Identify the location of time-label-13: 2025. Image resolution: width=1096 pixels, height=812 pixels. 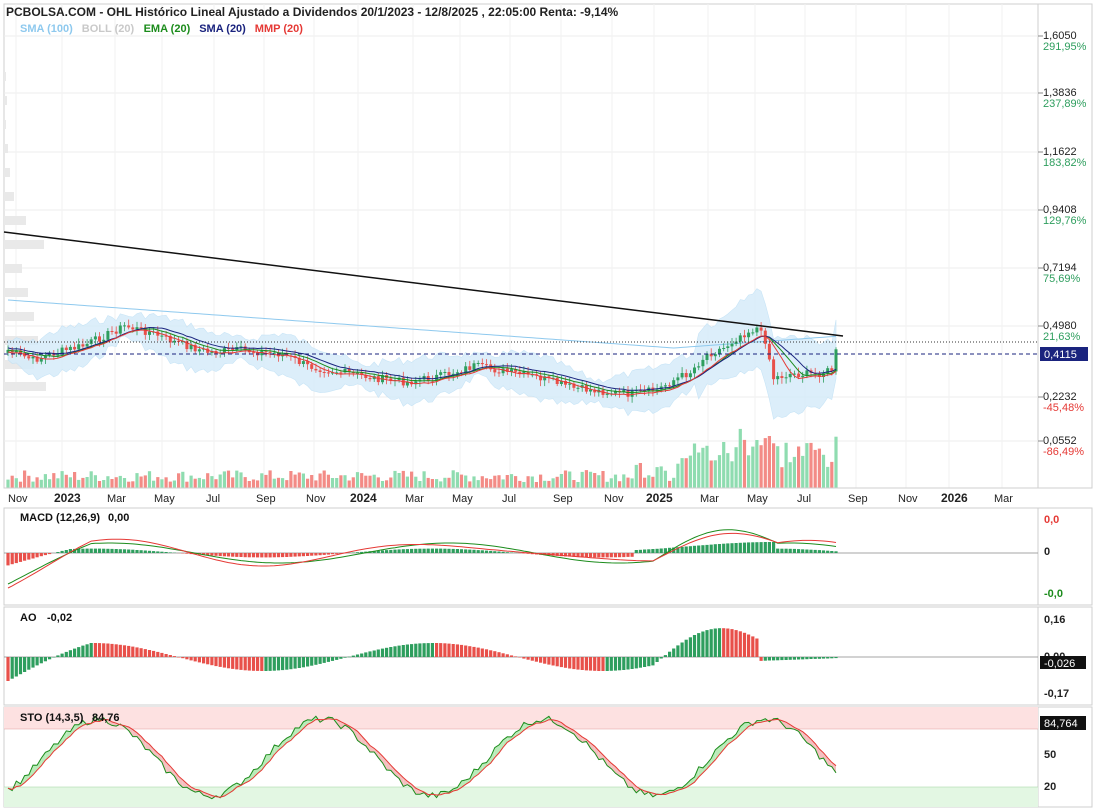
(659, 498).